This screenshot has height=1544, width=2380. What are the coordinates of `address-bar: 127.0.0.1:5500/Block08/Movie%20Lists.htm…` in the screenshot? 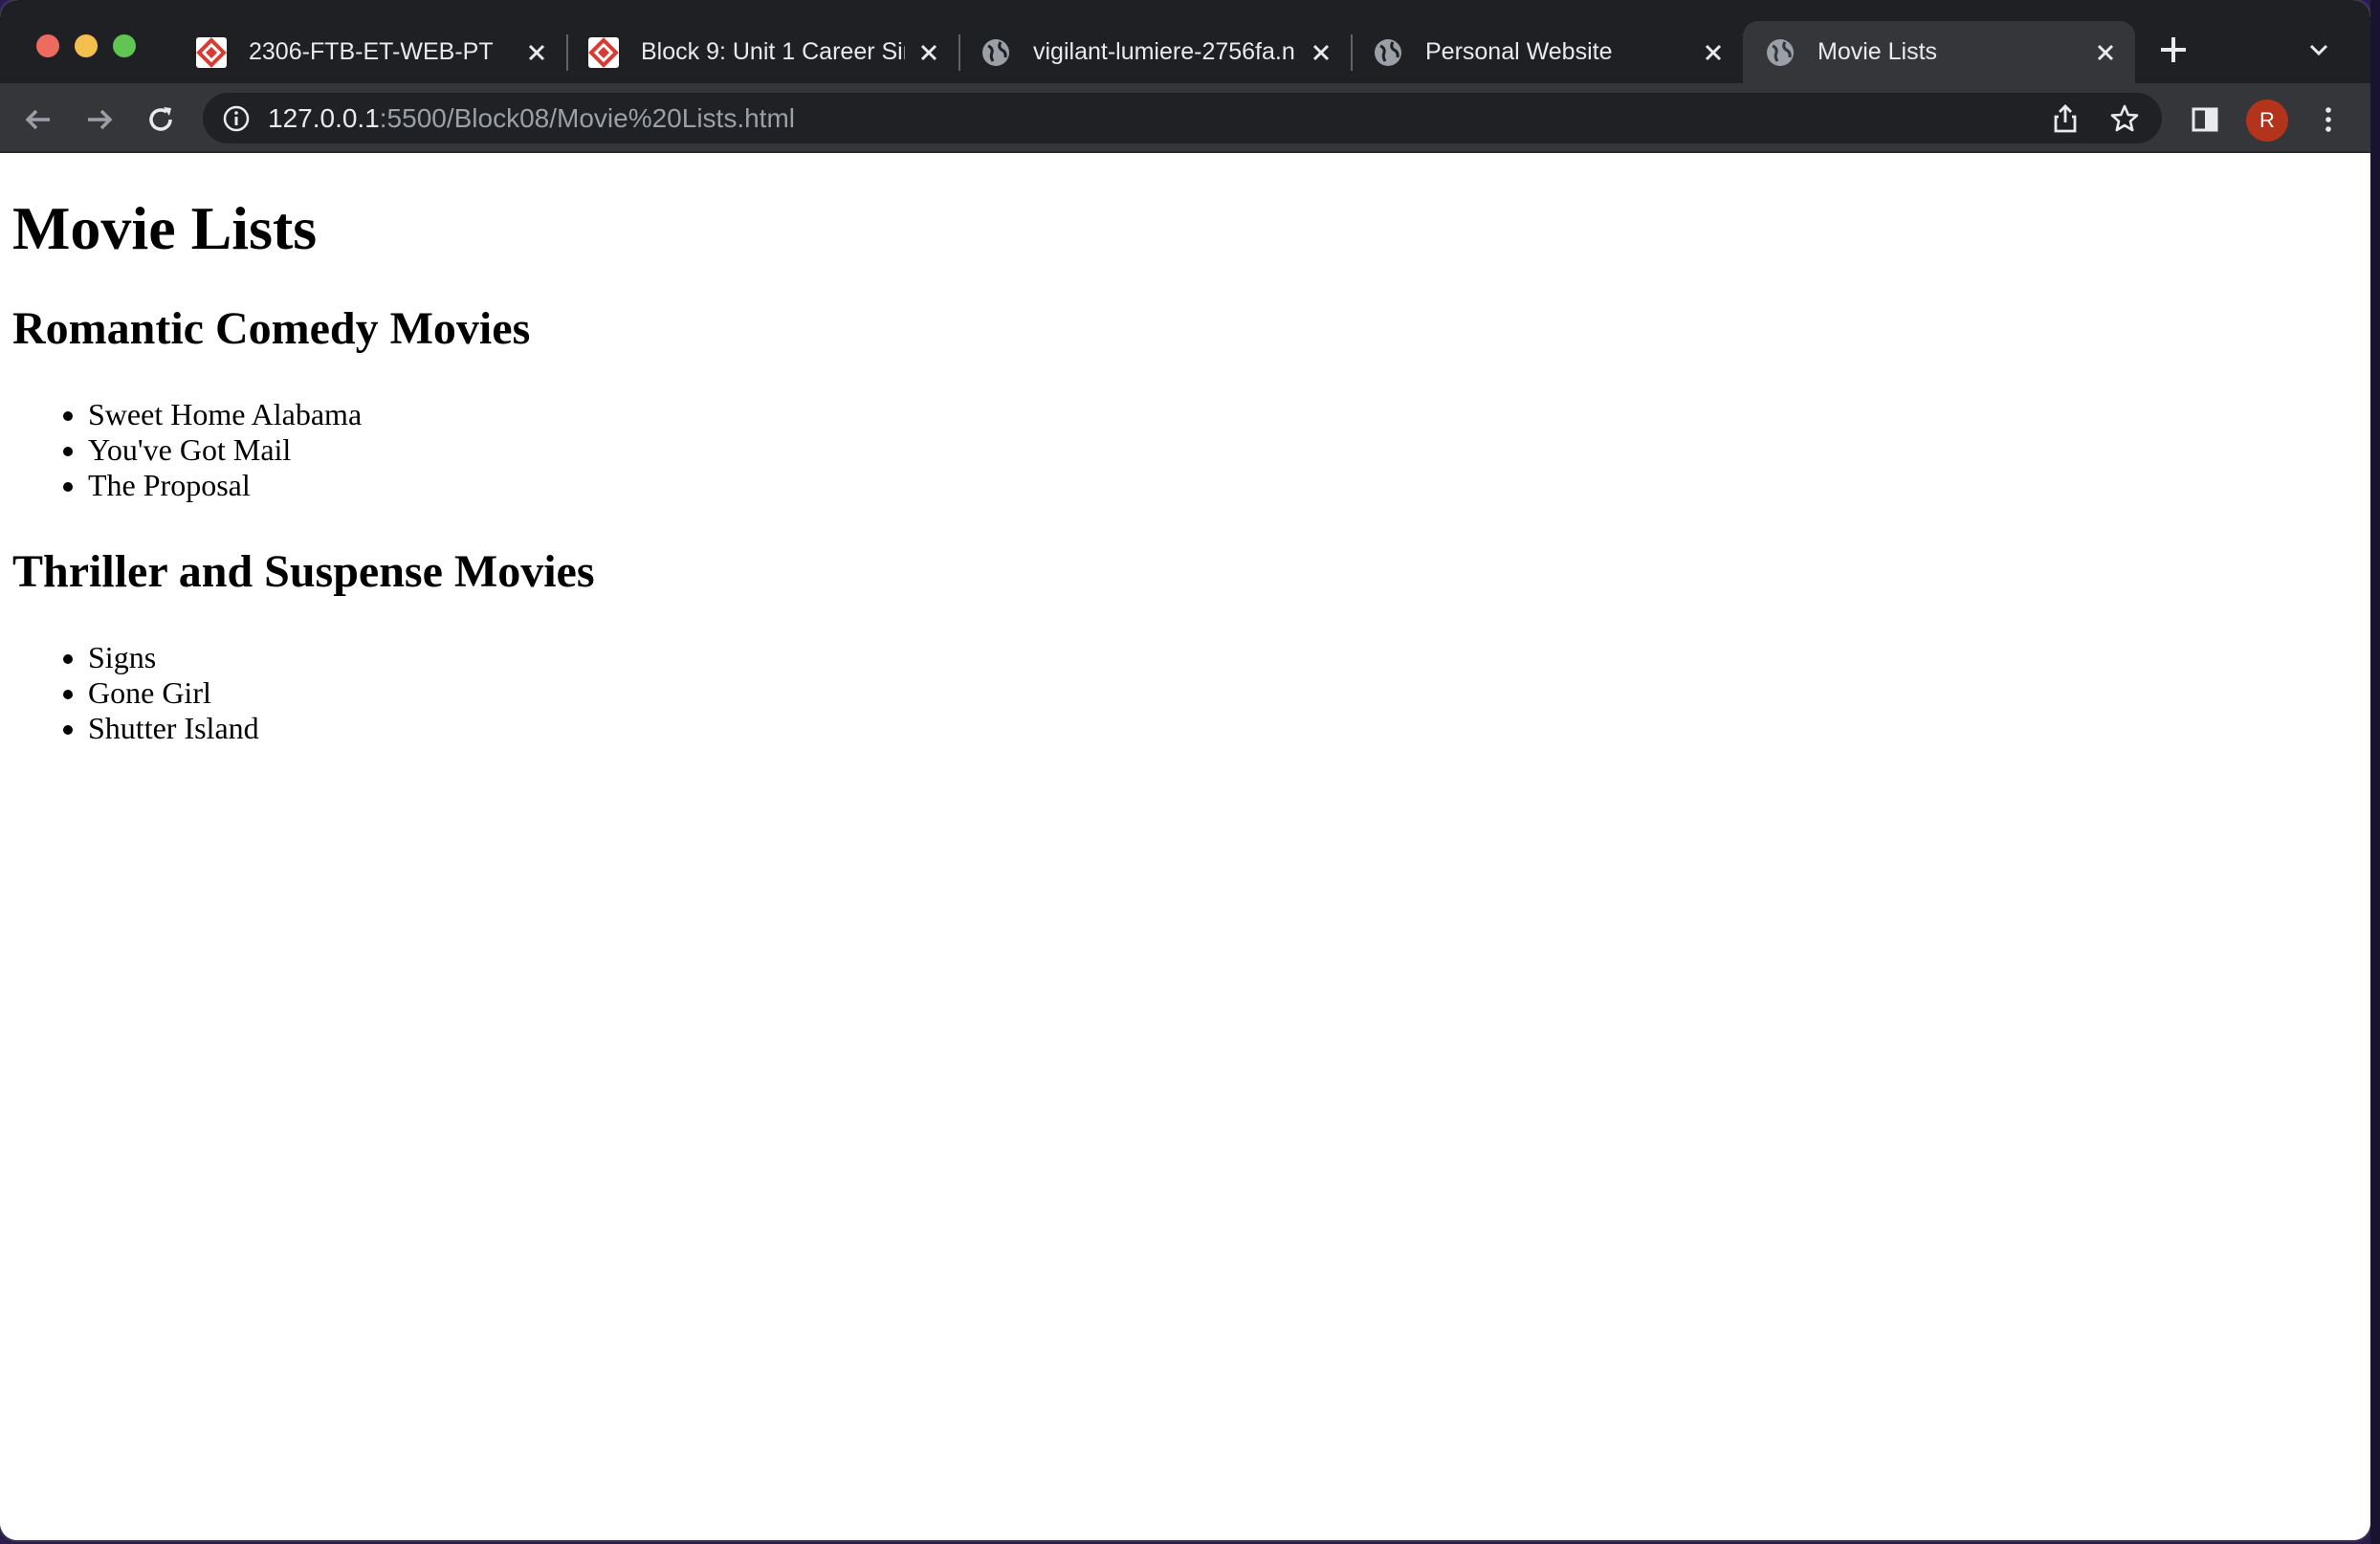 It's located at (1182, 118).